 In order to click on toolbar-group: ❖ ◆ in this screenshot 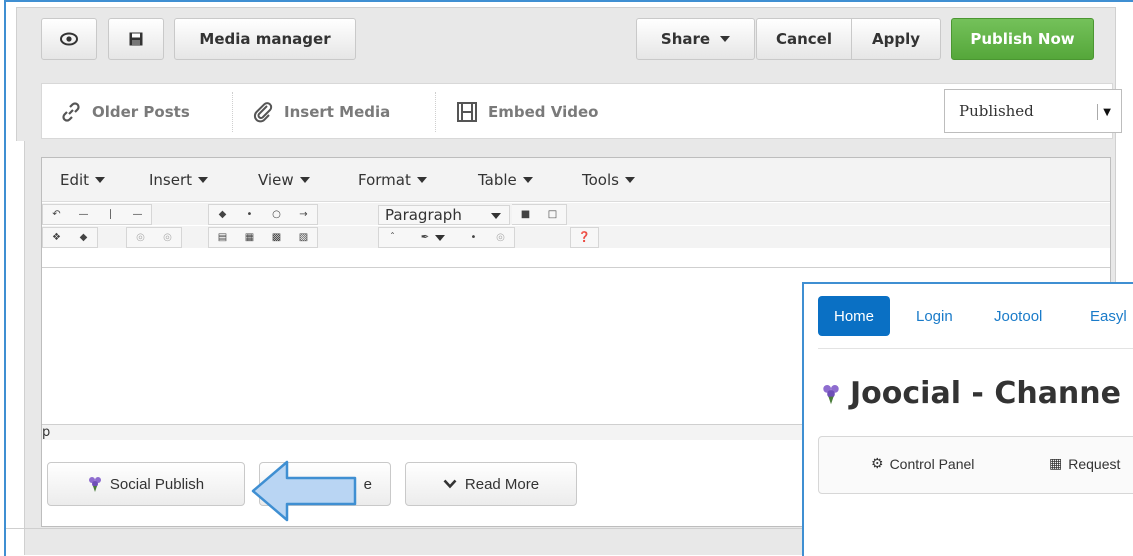, I will do `click(70, 237)`.